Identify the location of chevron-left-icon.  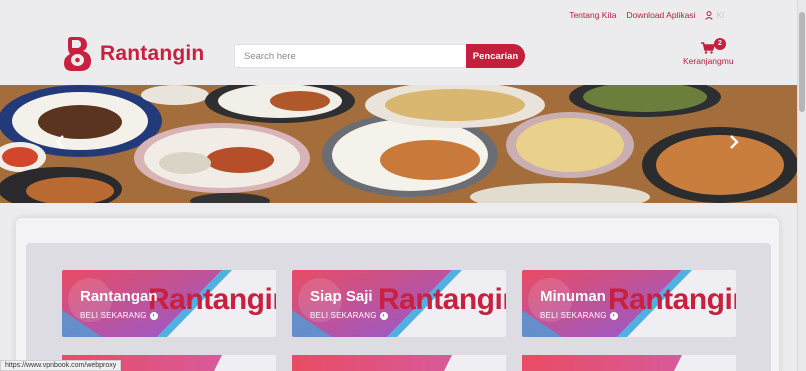
(59, 142).